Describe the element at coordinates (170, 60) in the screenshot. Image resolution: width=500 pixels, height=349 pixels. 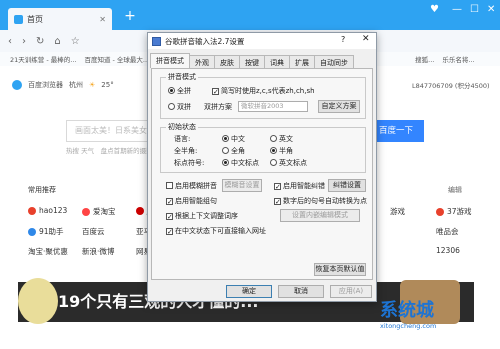
I see `tab-pinyin-mode: 拼音模式` at that location.